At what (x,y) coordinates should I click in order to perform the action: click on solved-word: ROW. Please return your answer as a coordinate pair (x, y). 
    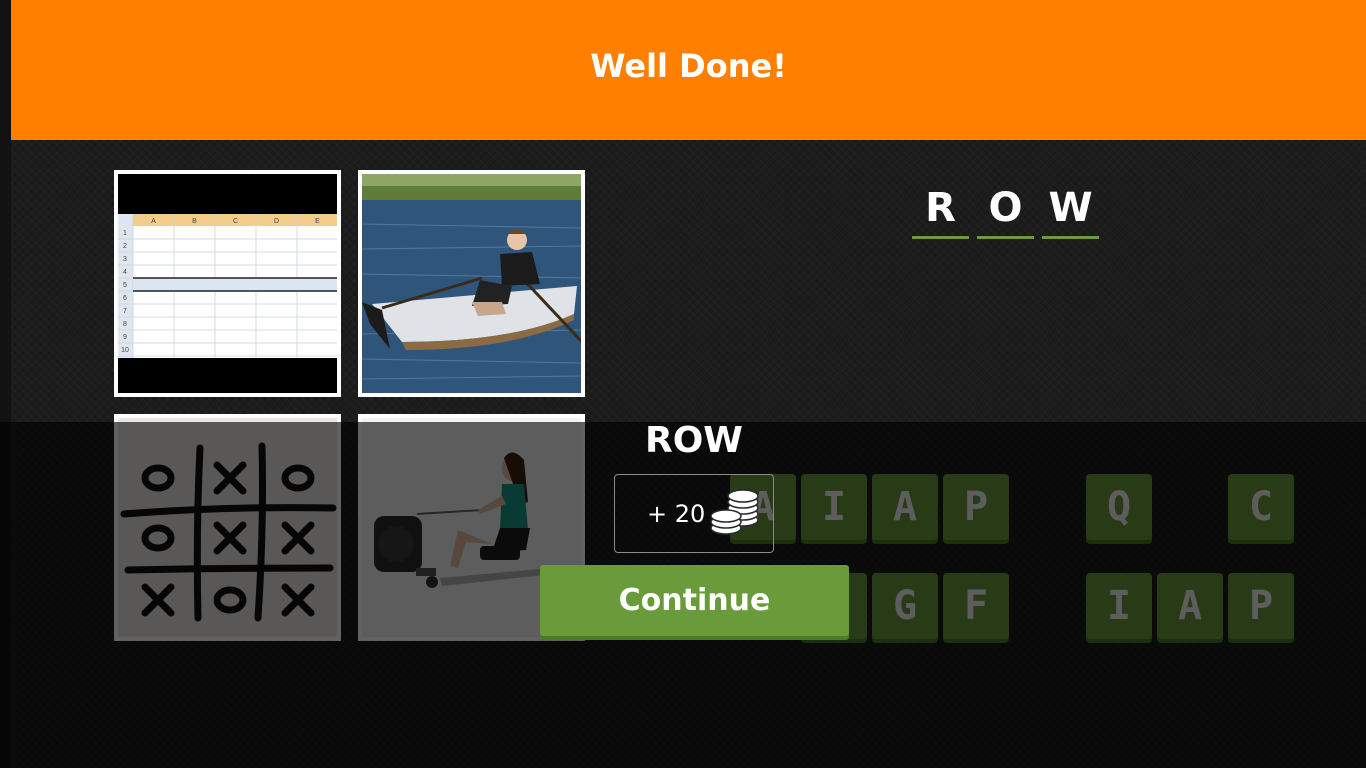
    Looking at the image, I should click on (694, 440).